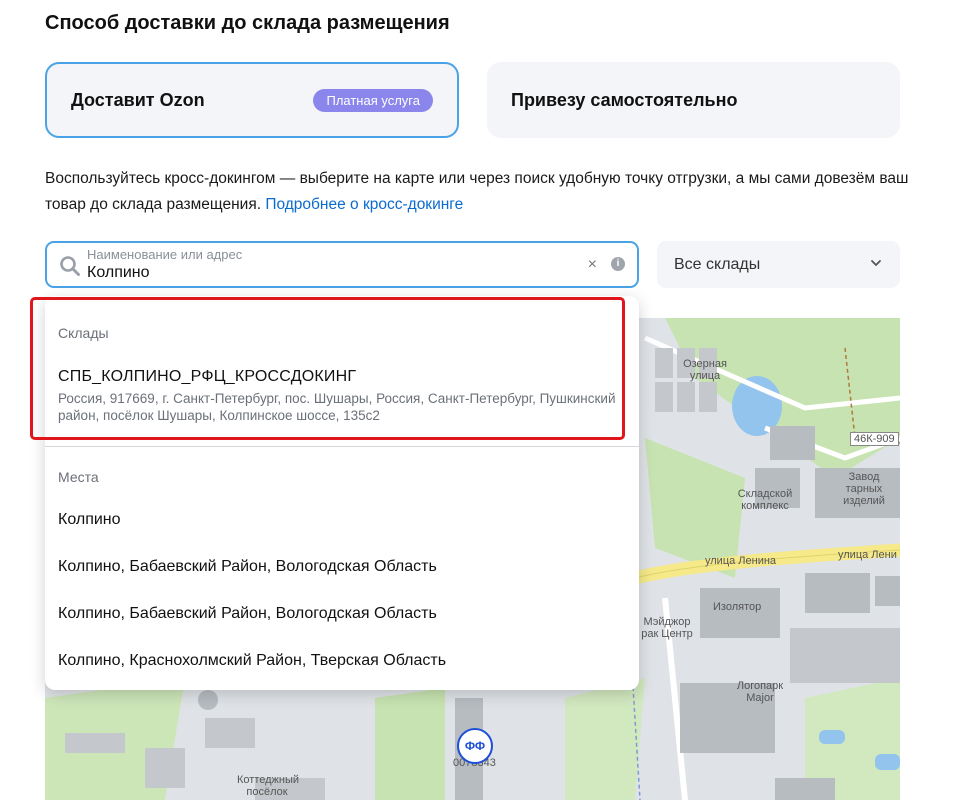 The height and width of the screenshot is (800, 958). Describe the element at coordinates (874, 439) in the screenshot. I see `map-label-road: 46К-909` at that location.